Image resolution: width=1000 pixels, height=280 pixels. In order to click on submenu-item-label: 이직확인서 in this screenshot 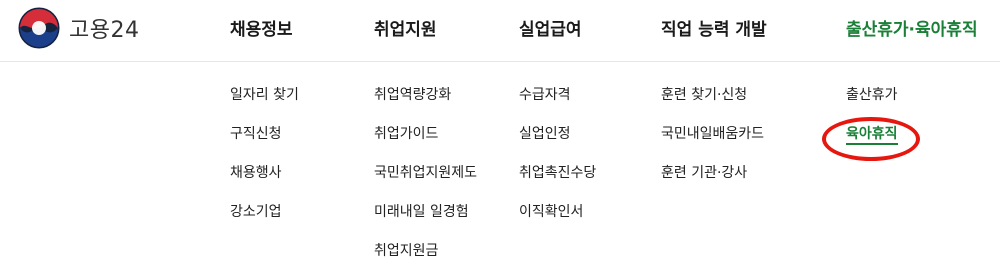, I will do `click(551, 212)`.